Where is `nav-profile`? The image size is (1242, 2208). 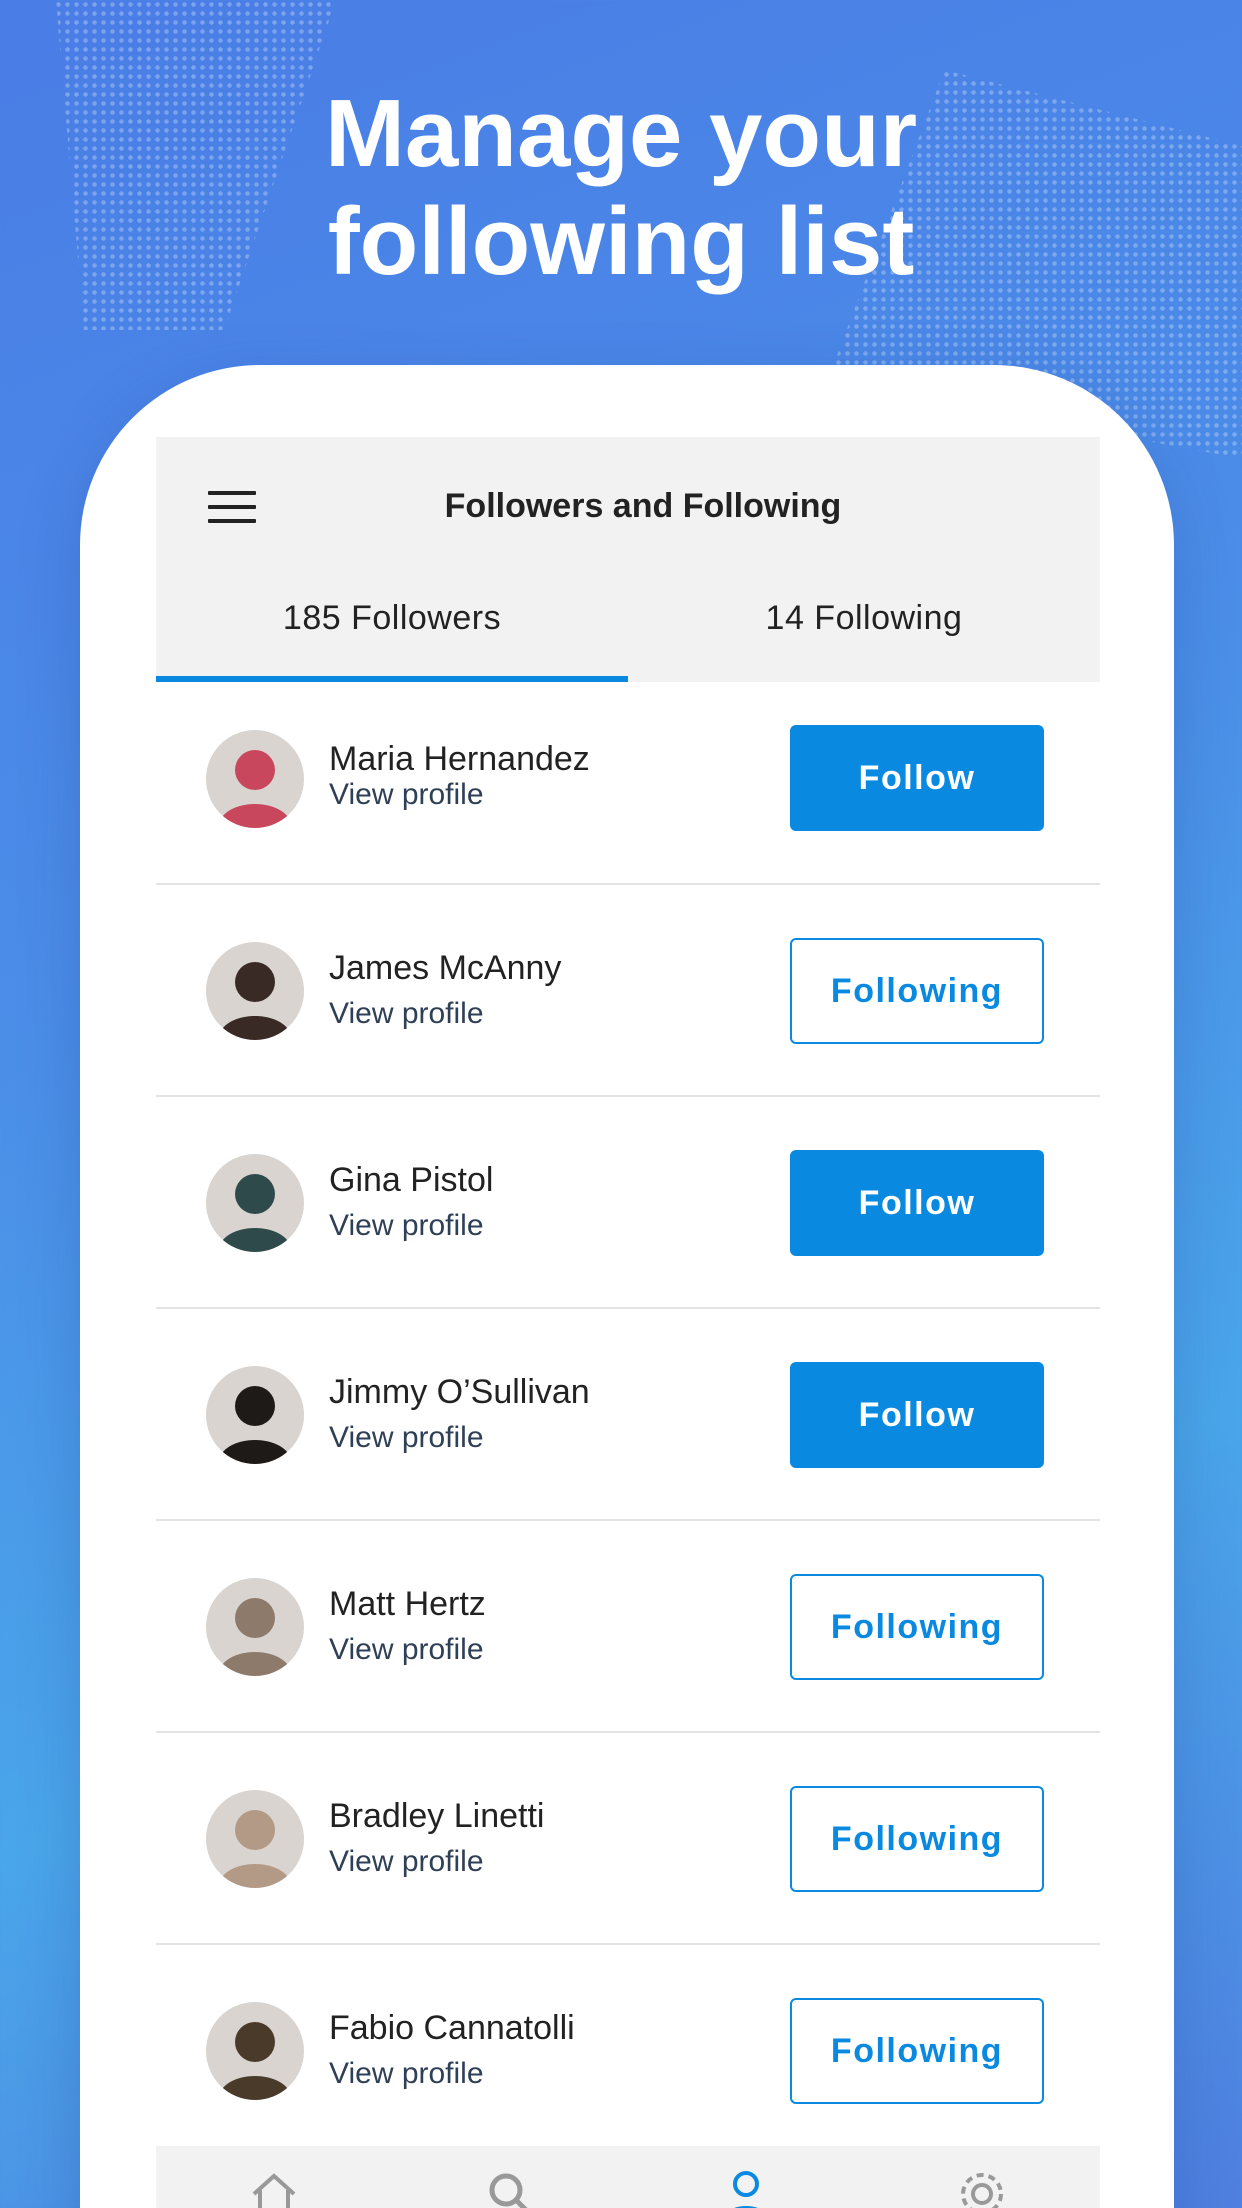
nav-profile is located at coordinates (746, 2177).